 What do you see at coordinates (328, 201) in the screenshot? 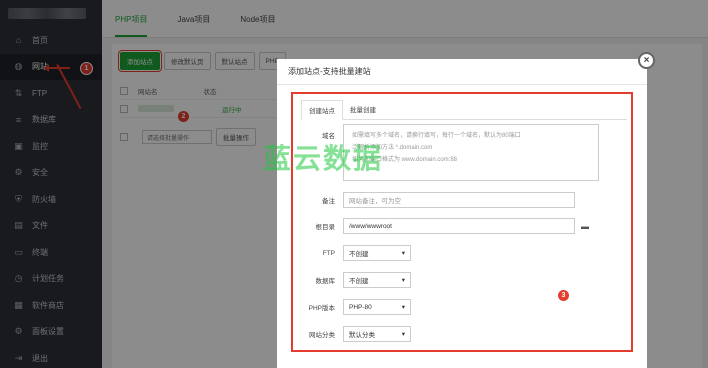
I see `remark-label: 备注` at bounding box center [328, 201].